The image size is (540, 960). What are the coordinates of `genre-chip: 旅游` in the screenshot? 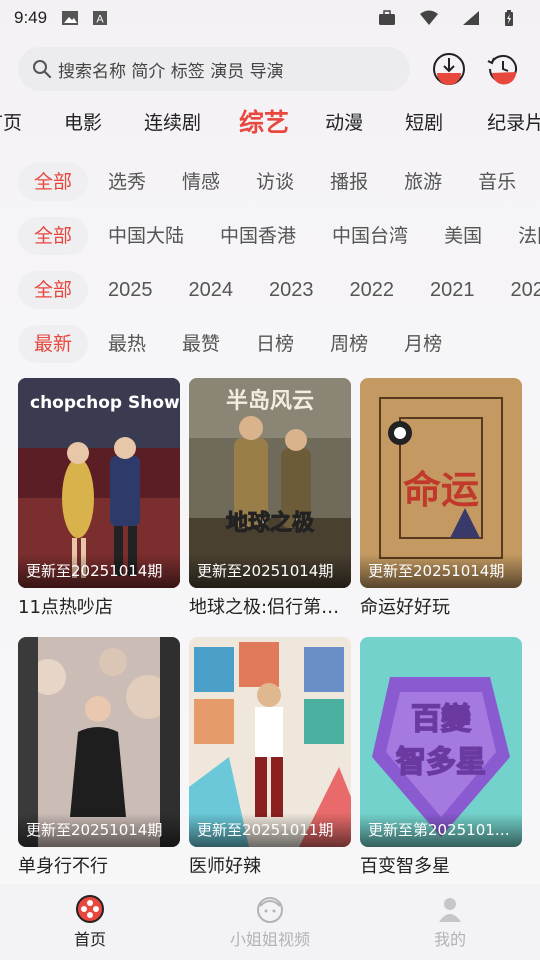 It's located at (423, 182).